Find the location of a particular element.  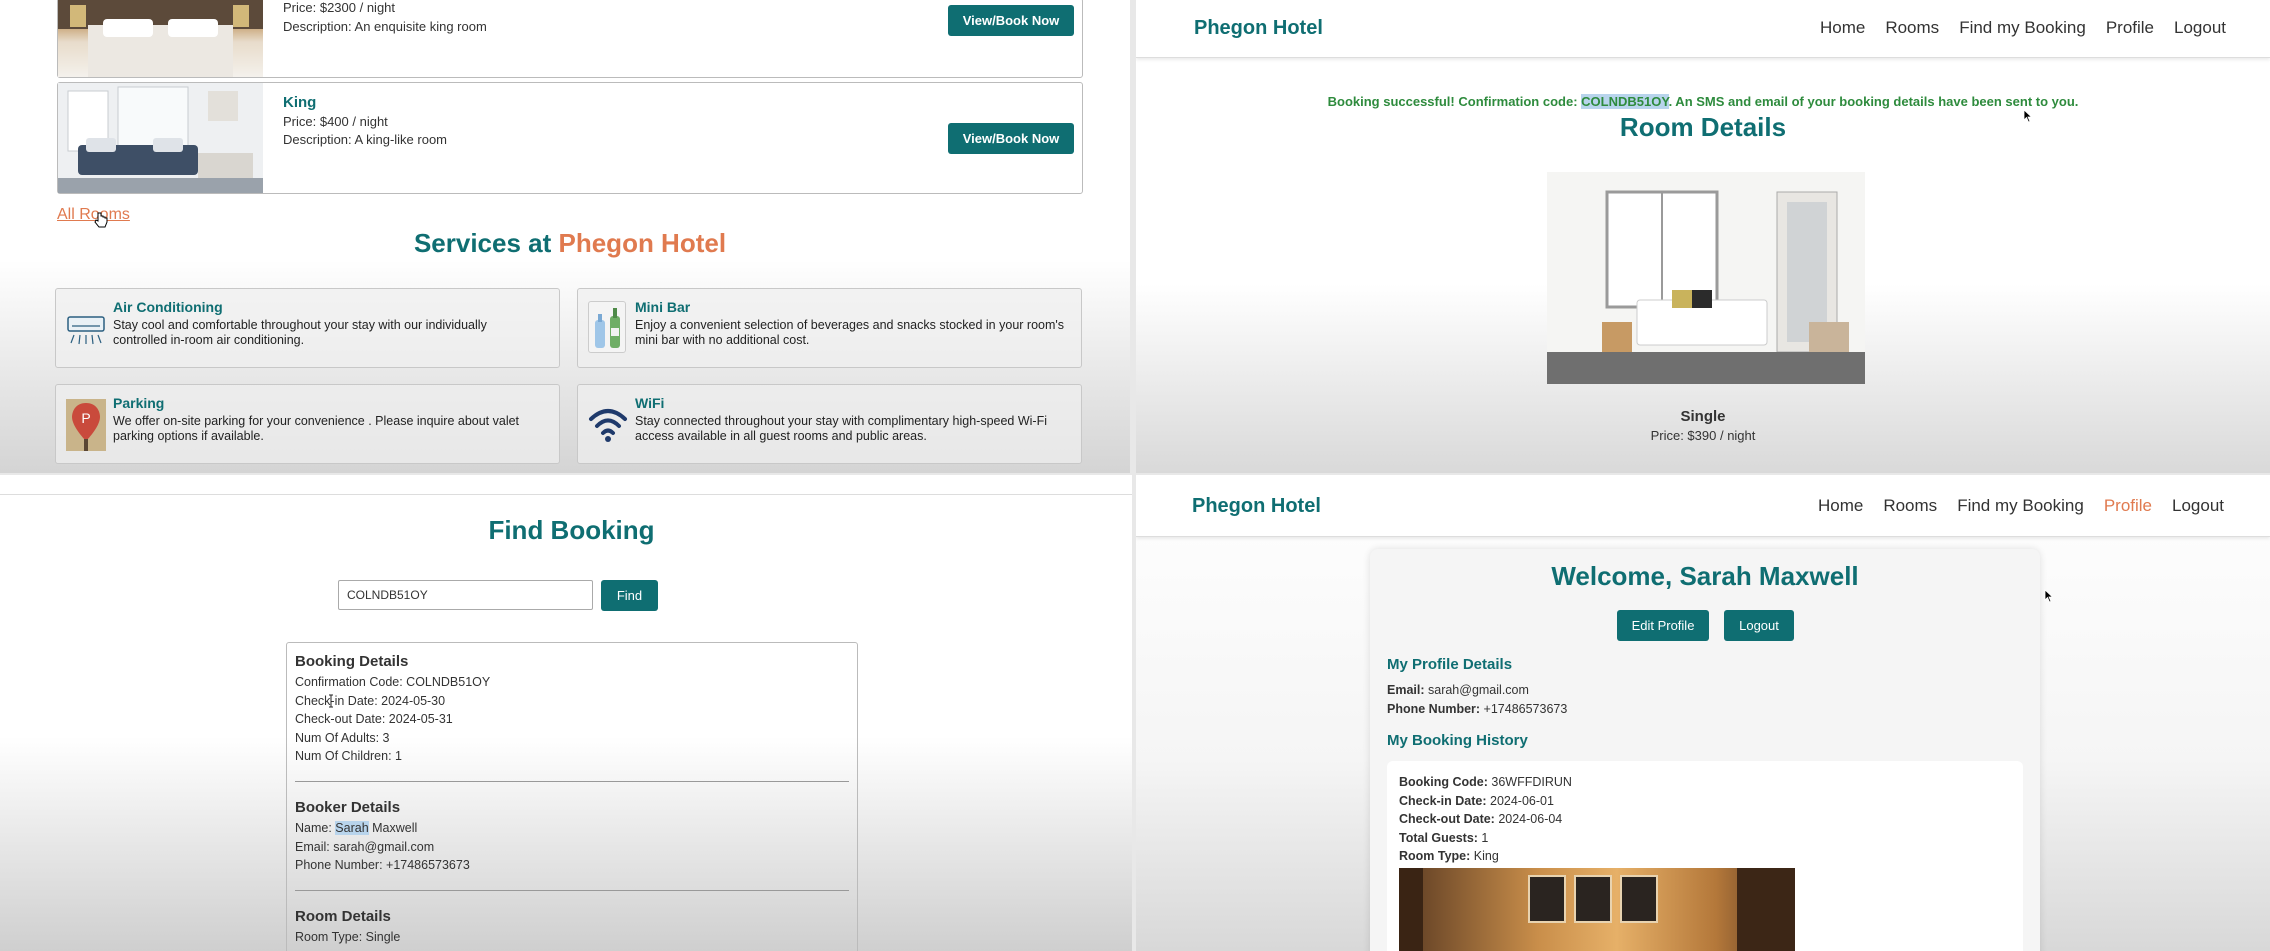

room-type: Single is located at coordinates (1703, 416).